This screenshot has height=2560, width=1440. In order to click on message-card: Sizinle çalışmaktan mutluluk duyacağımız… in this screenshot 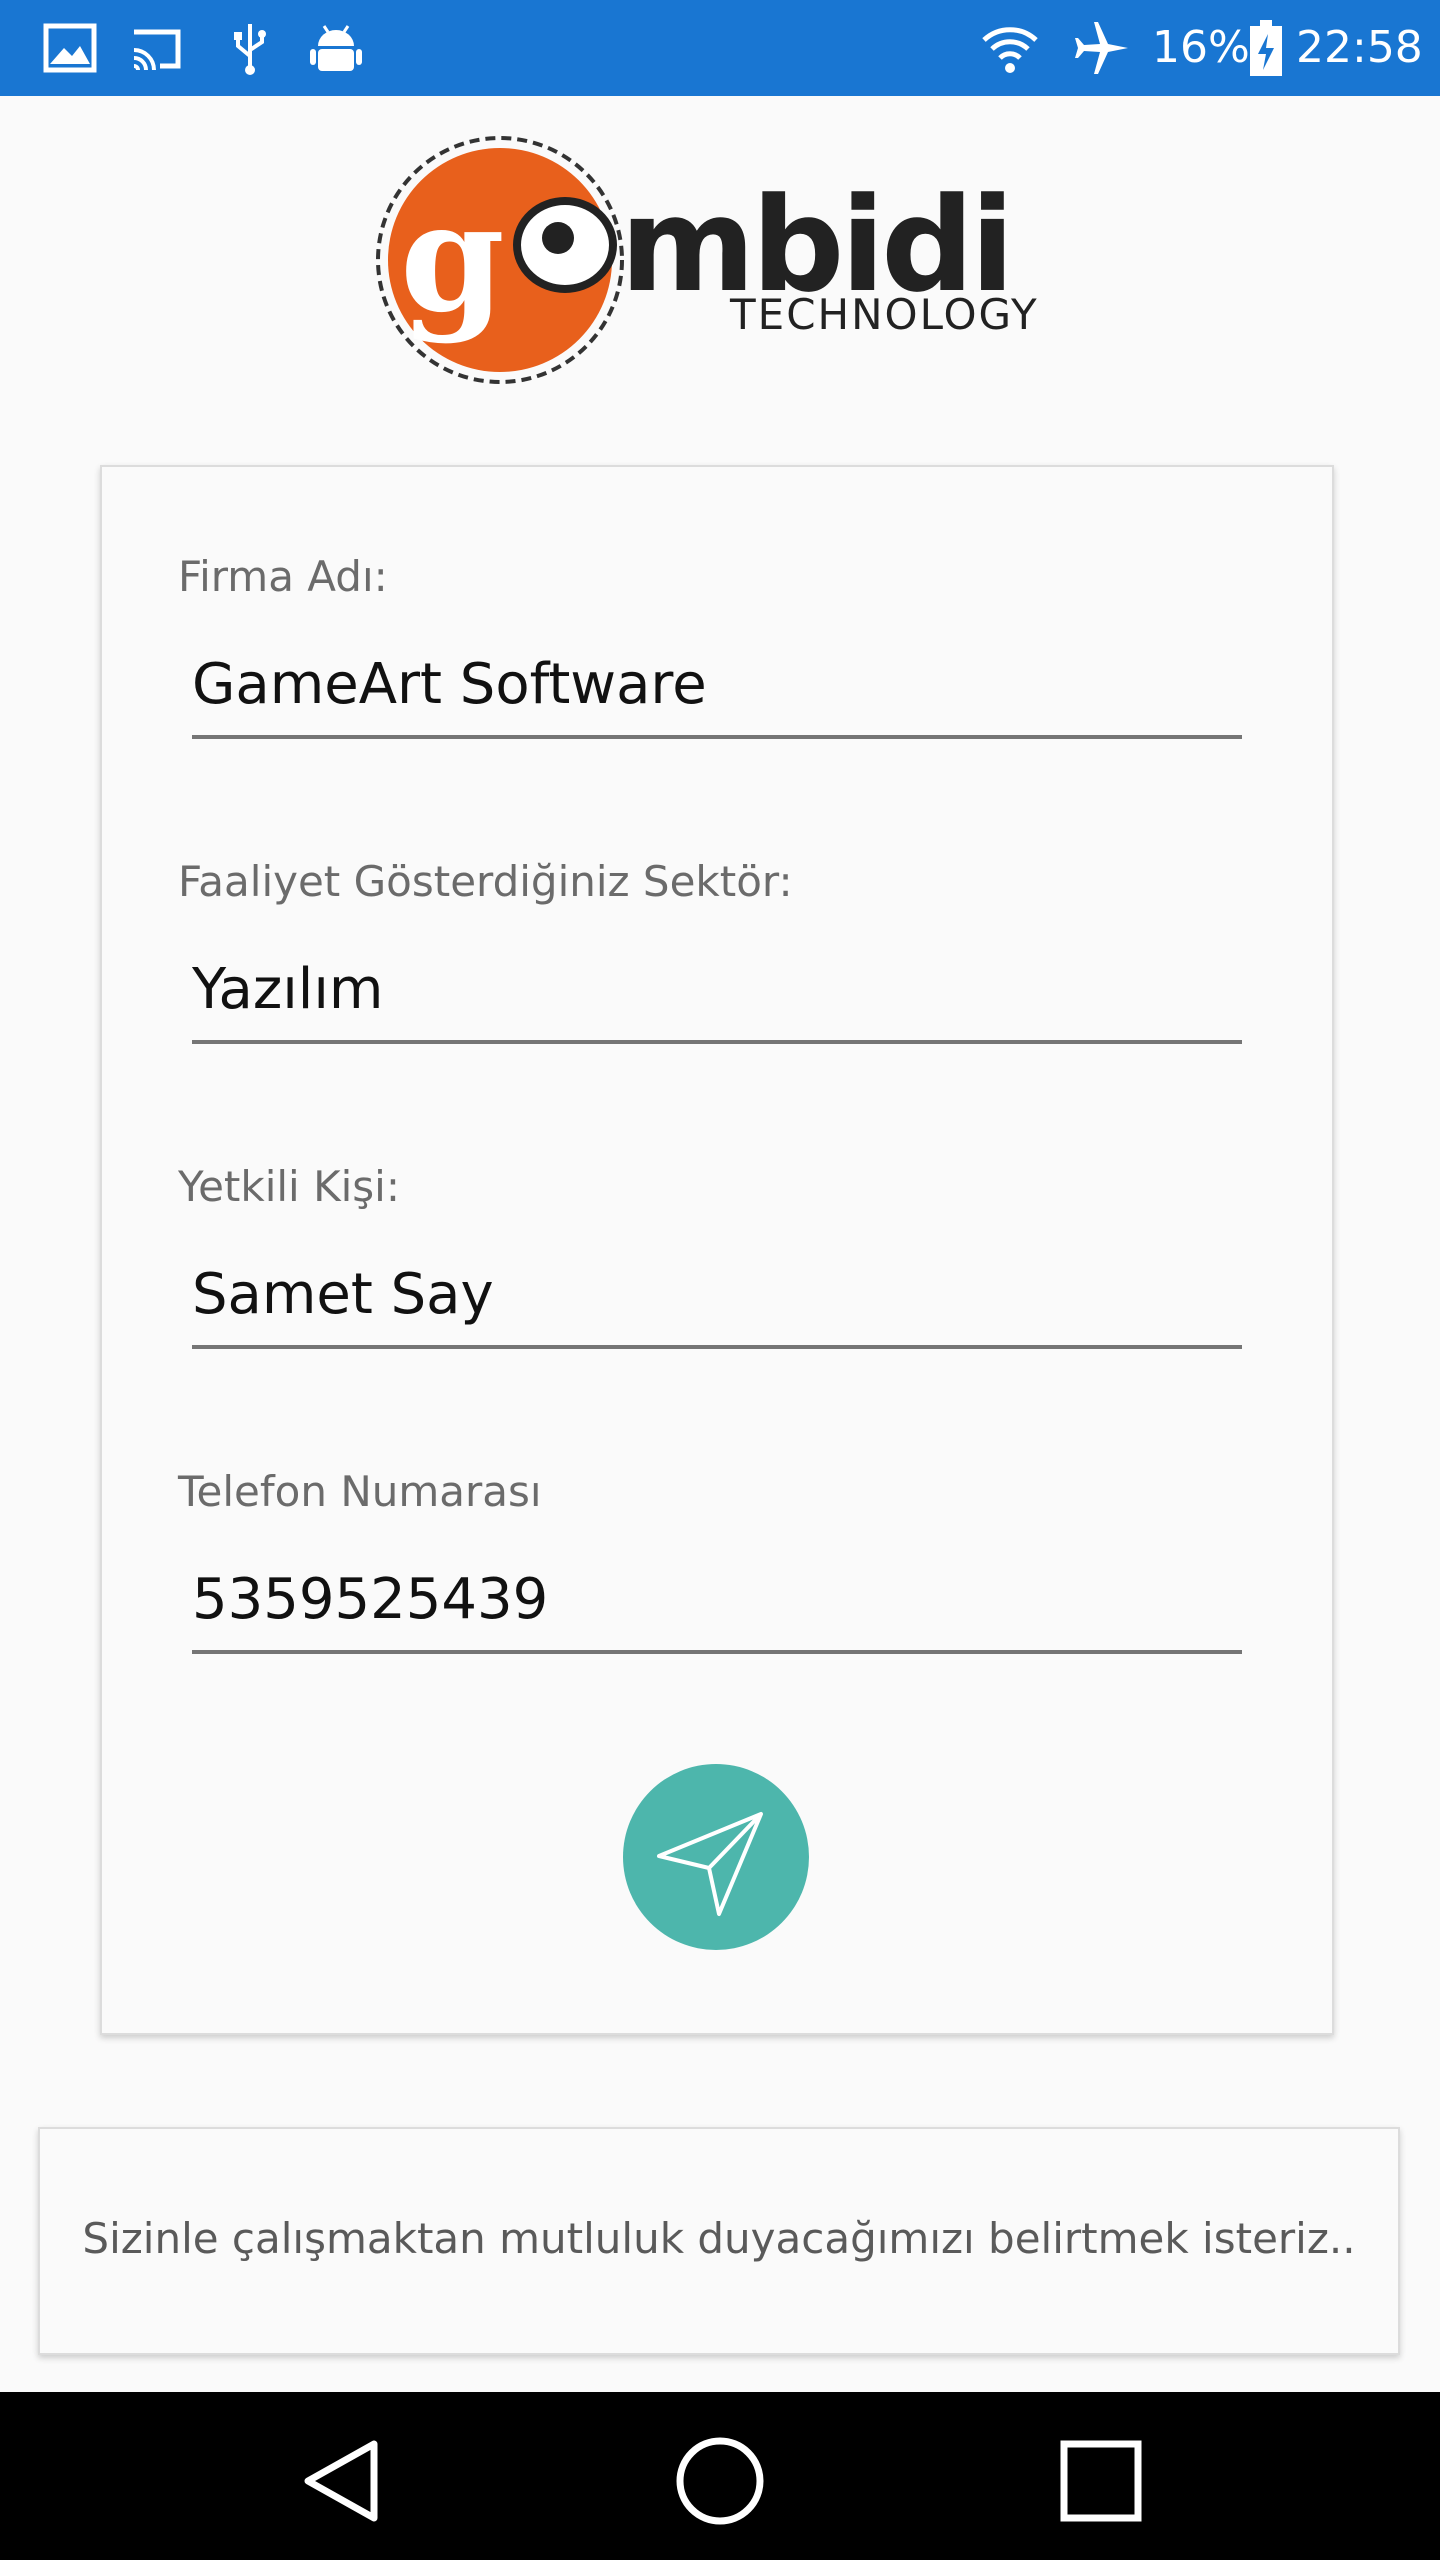, I will do `click(719, 2241)`.